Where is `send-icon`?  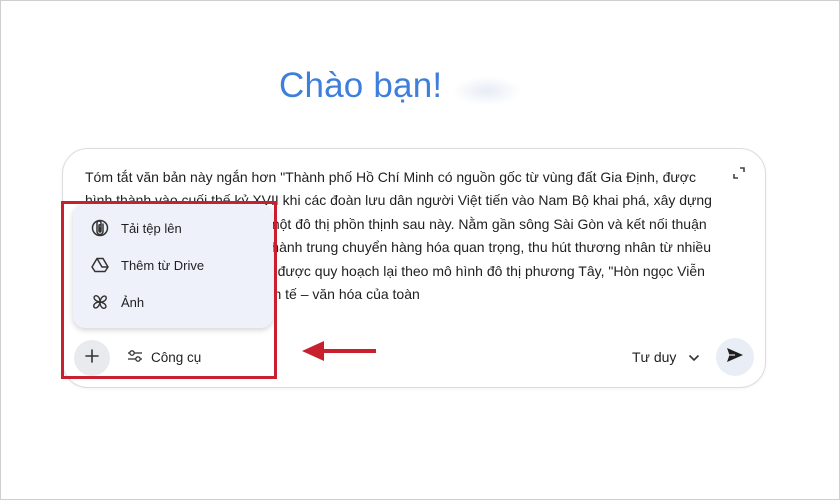 send-icon is located at coordinates (735, 357).